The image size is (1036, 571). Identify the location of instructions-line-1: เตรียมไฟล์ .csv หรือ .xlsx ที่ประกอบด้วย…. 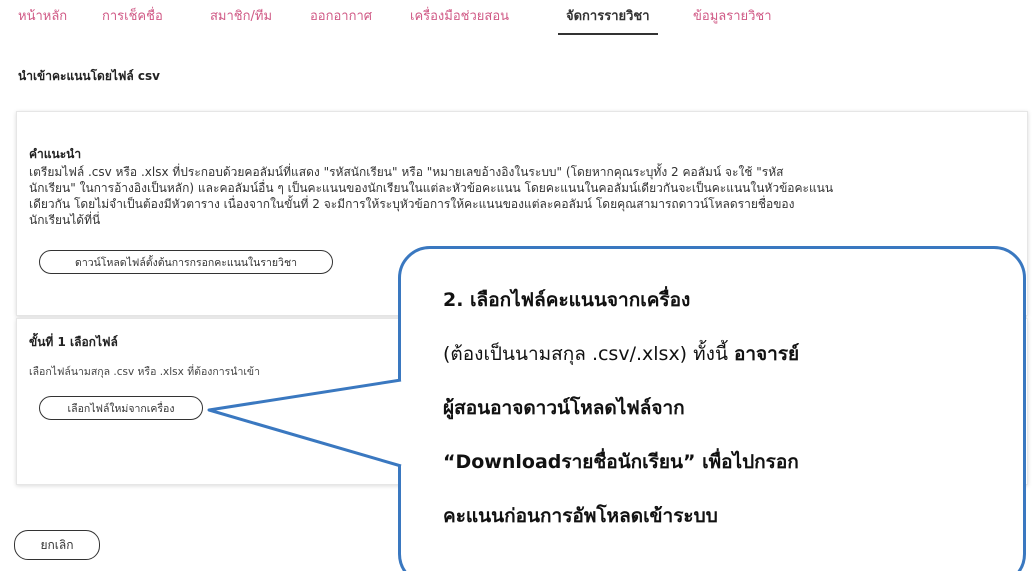
(406, 172).